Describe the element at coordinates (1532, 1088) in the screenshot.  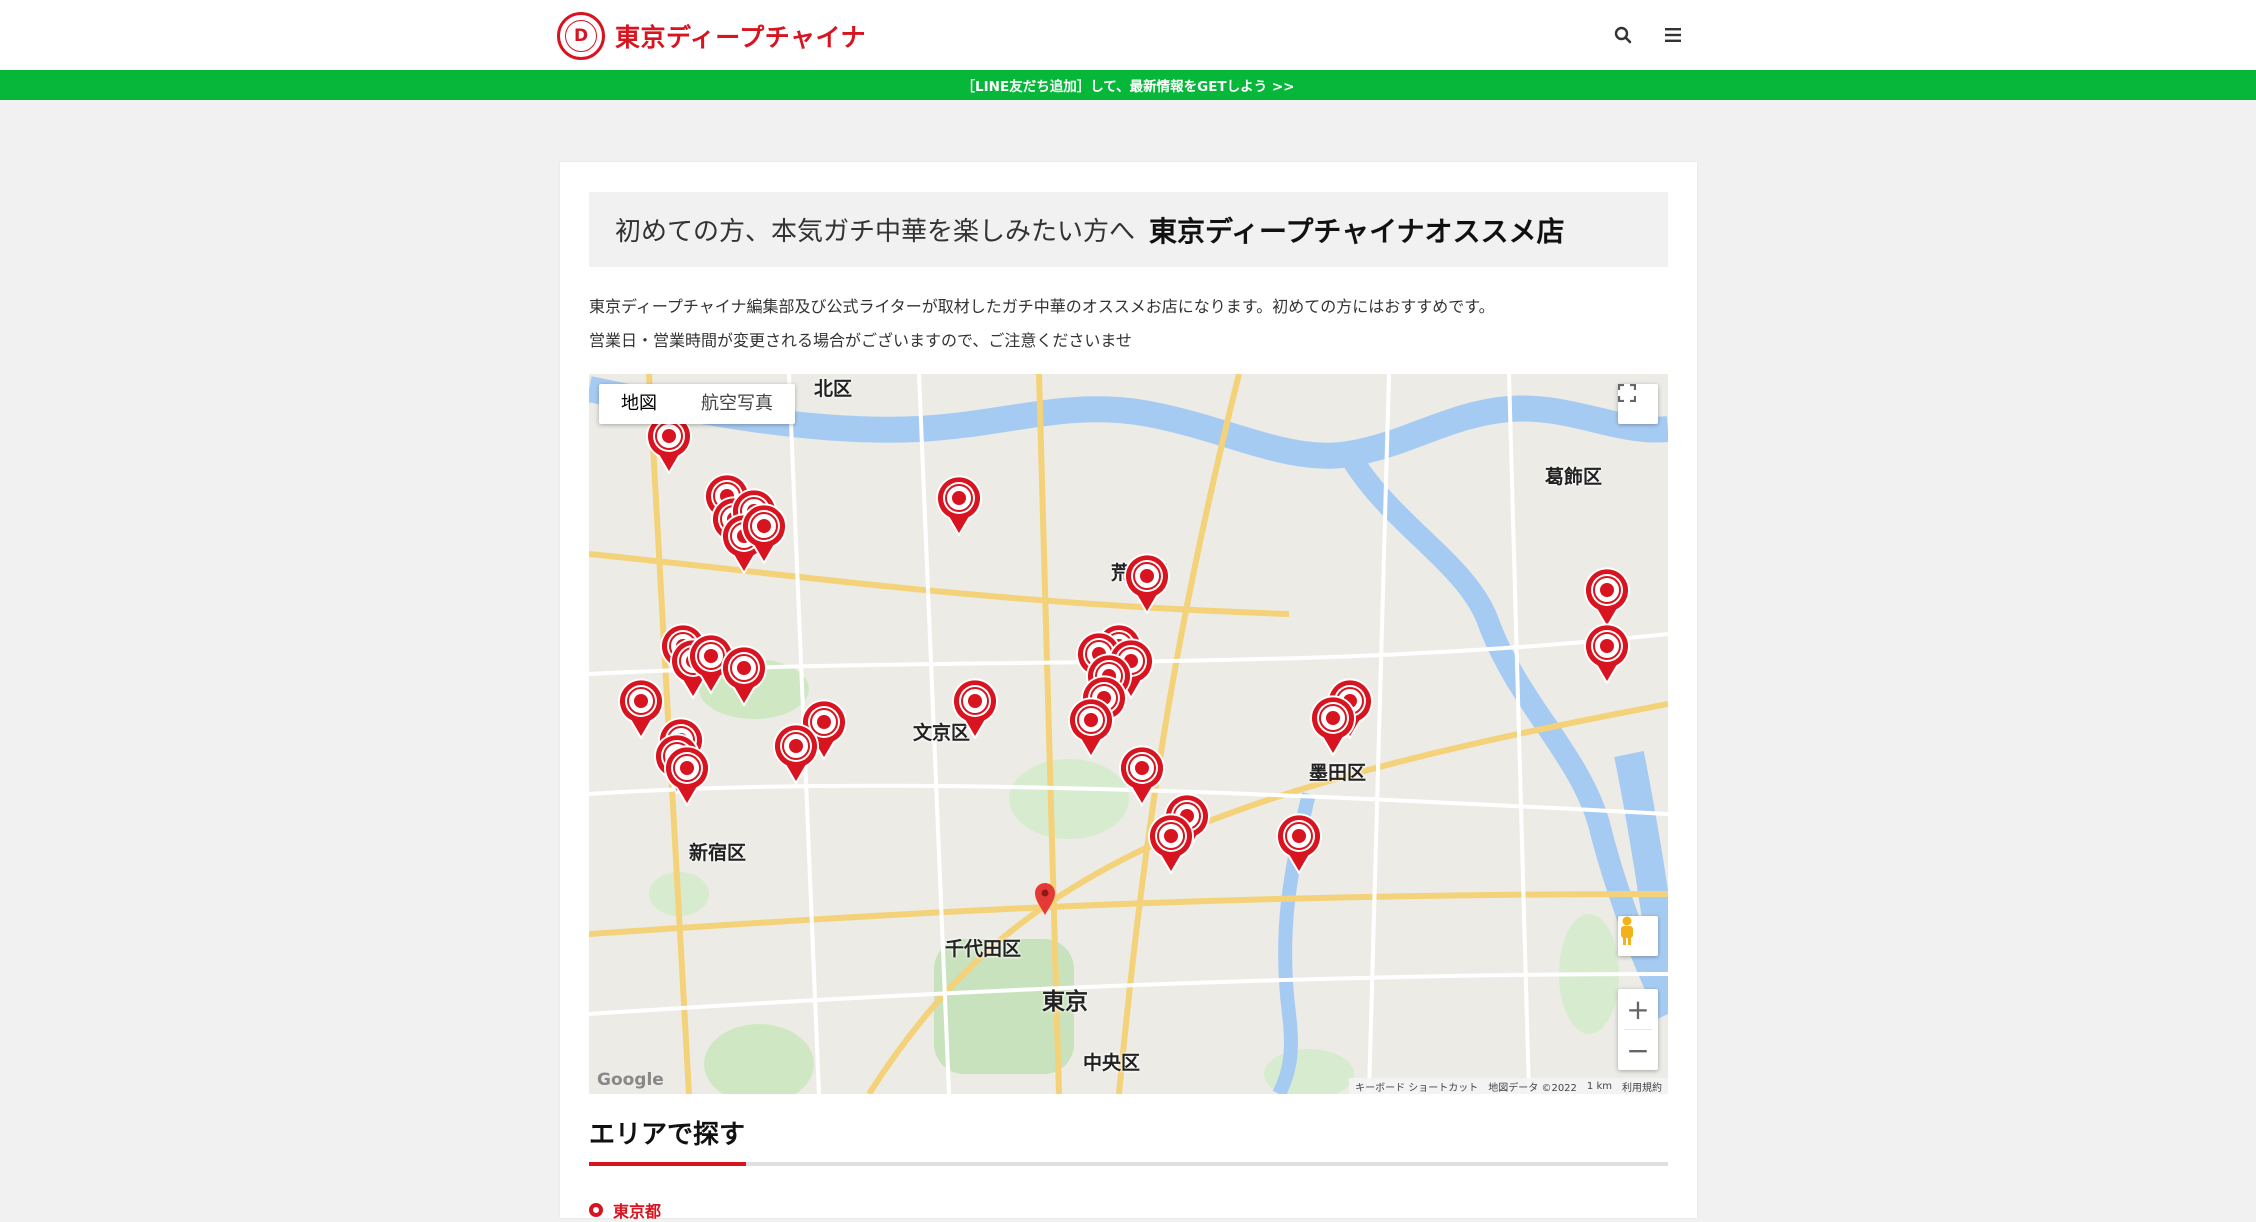
I see `map-data-credit: 地図データ ©2022` at that location.